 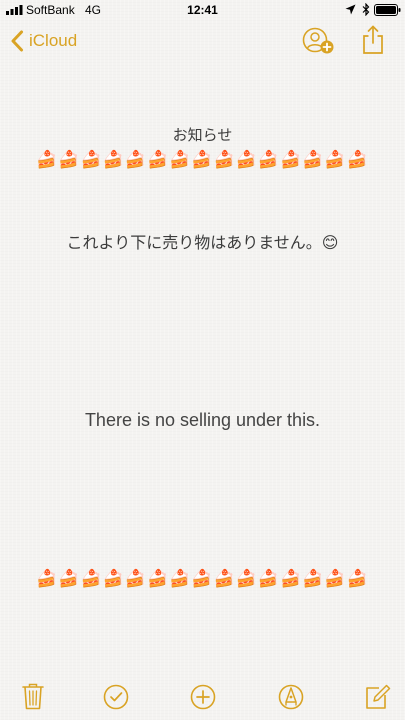 I want to click on bottom-toolbar, so click(x=202, y=697).